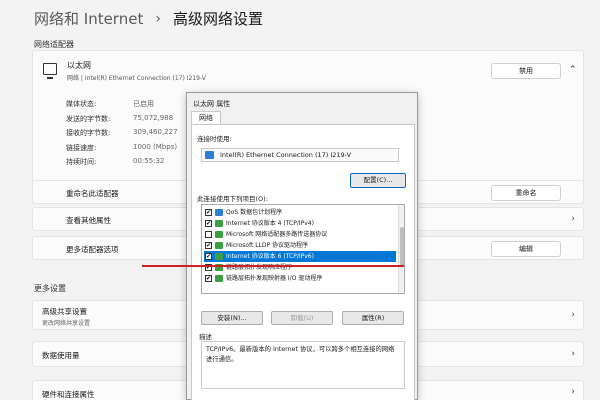 This screenshot has width=600, height=400. What do you see at coordinates (270, 256) in the screenshot?
I see `list-item-label: Internet 协议版本 6 (TCP/IPv6)` at bounding box center [270, 256].